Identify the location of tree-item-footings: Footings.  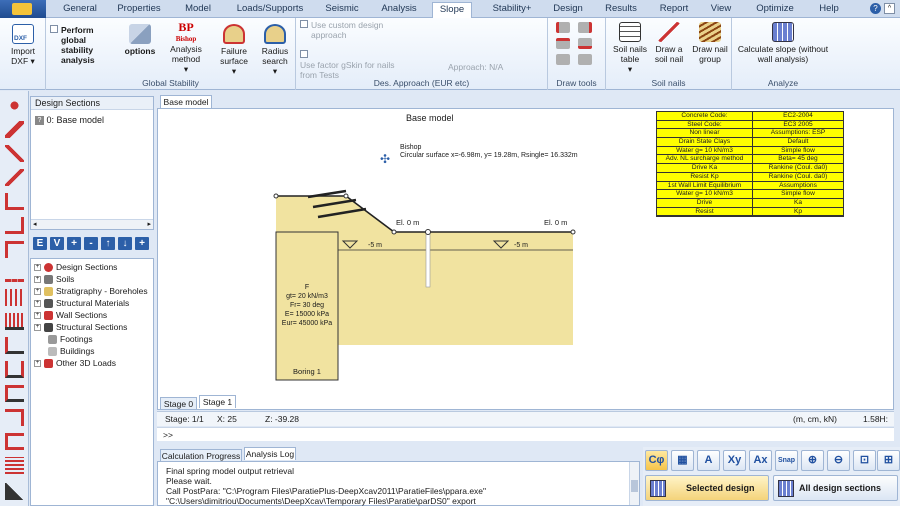
(70, 339).